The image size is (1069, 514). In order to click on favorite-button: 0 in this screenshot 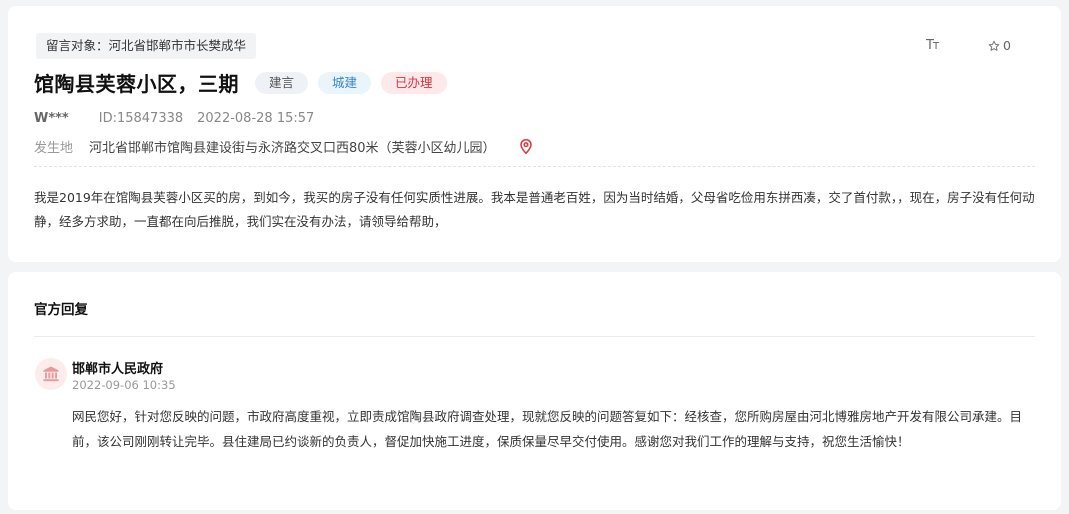, I will do `click(999, 45)`.